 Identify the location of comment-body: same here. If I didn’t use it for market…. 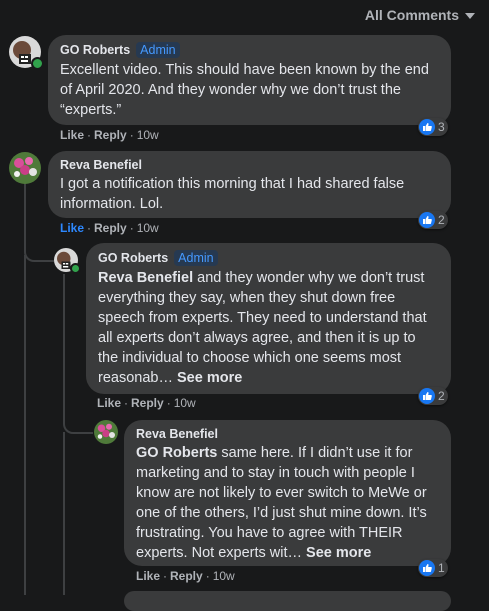
(281, 503).